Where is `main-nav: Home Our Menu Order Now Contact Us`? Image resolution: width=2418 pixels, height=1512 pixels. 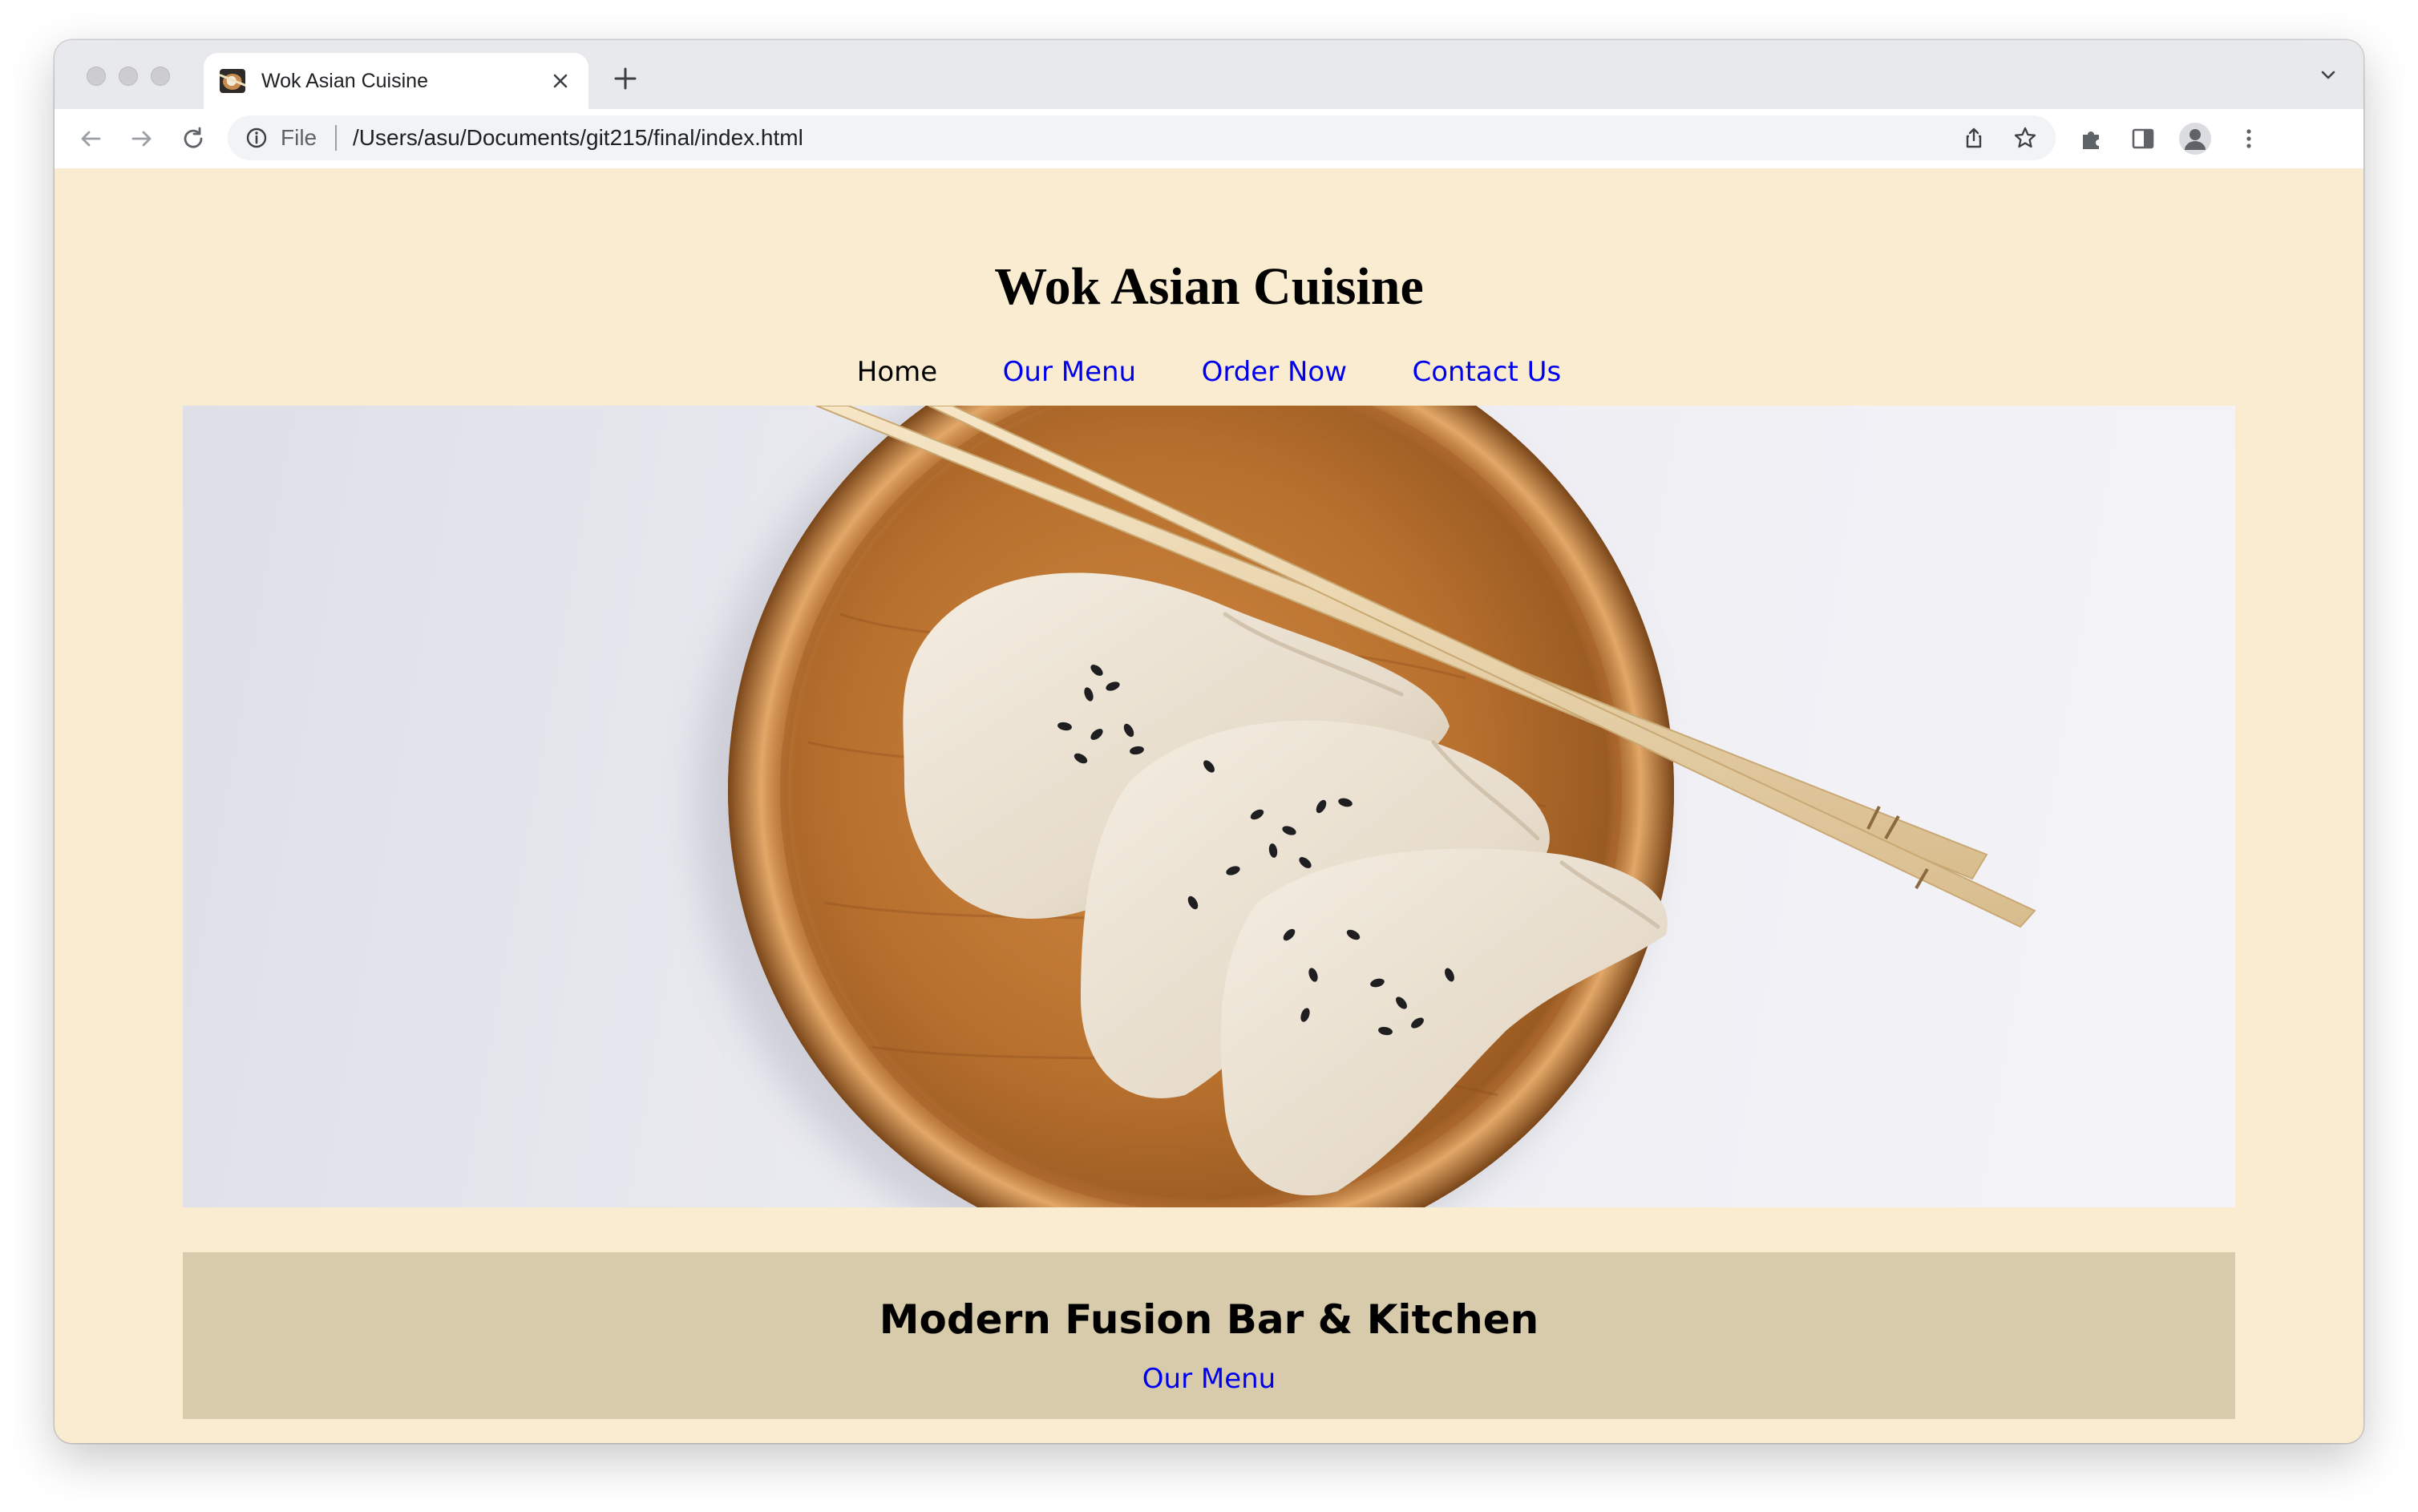 main-nav: Home Our Menu Order Now Contact Us is located at coordinates (1209, 372).